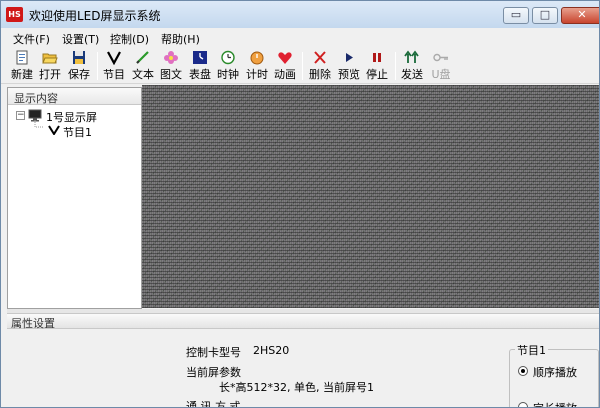  I want to click on program-label: 节目, so click(114, 74).